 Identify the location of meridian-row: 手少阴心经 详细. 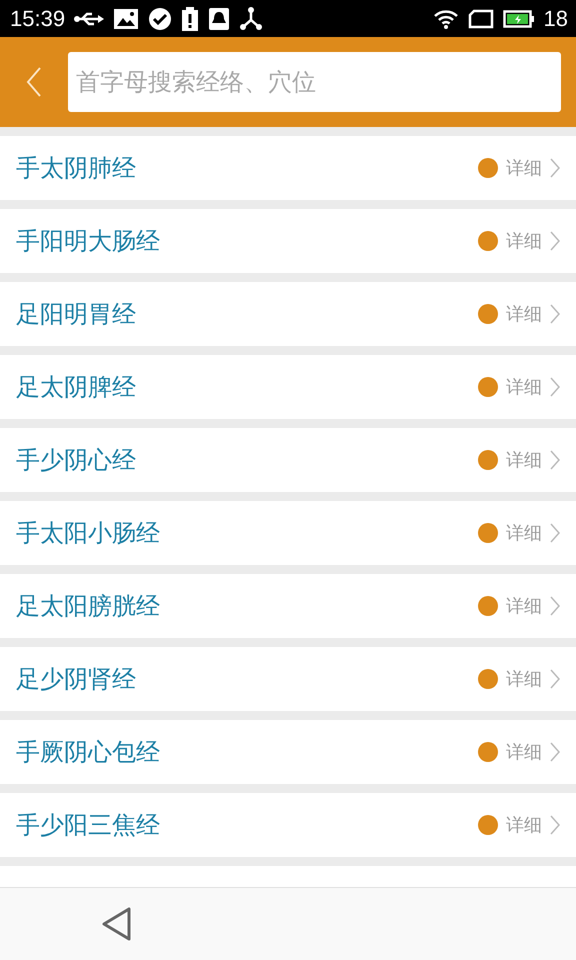
(288, 460).